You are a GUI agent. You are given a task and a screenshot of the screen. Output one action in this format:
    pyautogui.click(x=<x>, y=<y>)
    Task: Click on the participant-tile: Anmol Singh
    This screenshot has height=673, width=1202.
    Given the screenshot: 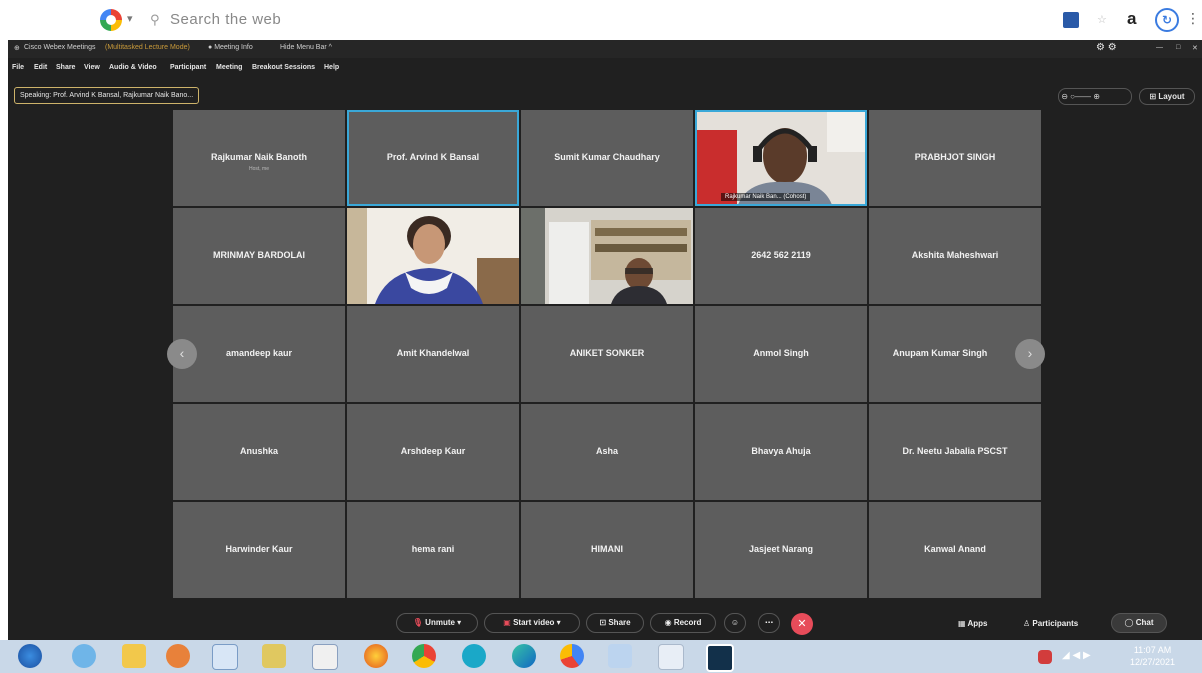 What is the action you would take?
    pyautogui.click(x=781, y=354)
    